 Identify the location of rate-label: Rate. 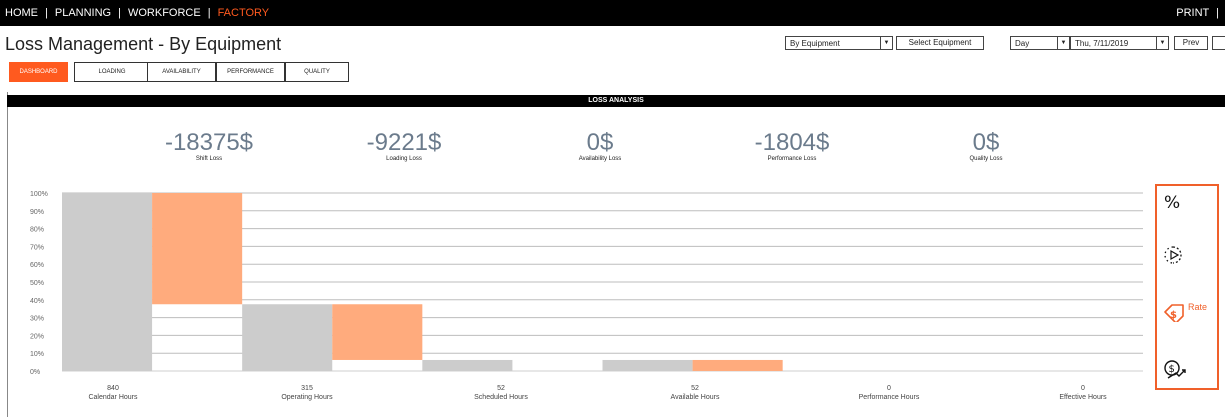
(1198, 307).